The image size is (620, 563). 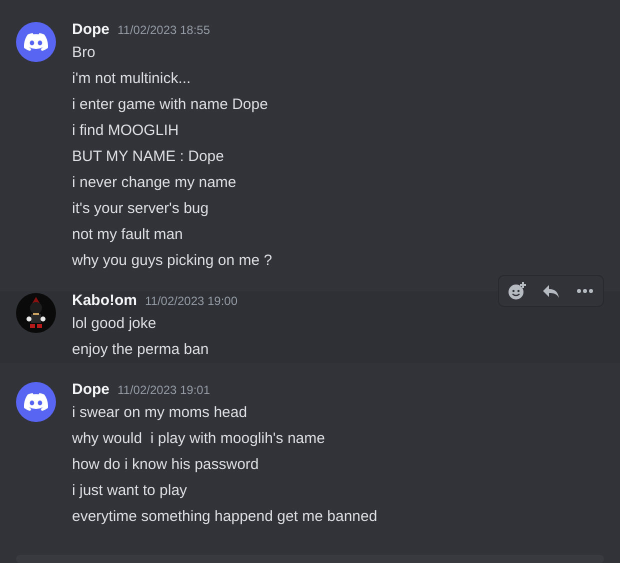 I want to click on message-text: how do i know his password, so click(x=166, y=465).